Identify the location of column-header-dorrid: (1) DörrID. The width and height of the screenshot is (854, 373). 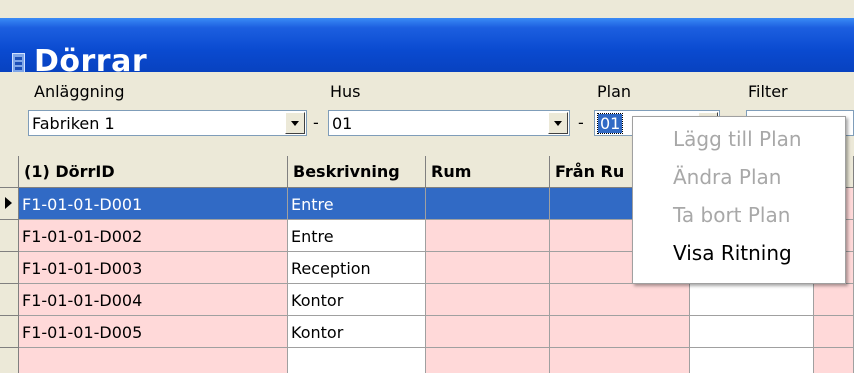
(153, 172).